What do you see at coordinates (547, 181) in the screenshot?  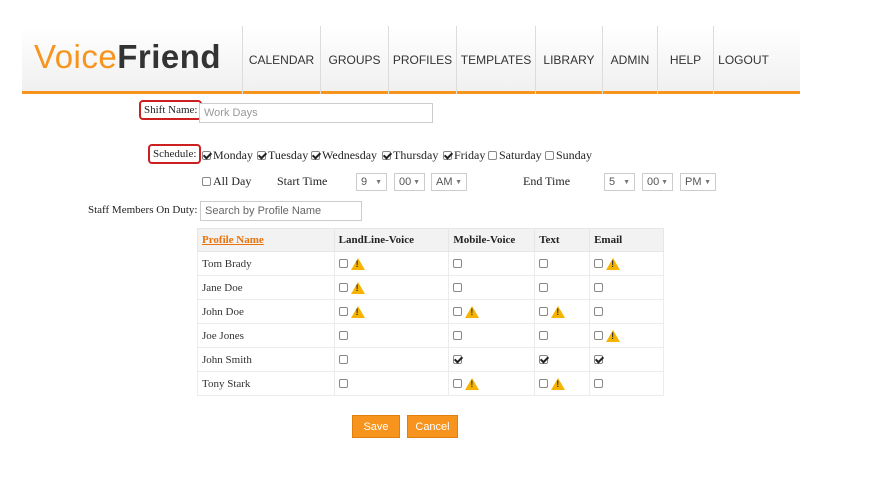 I see `end-time-label: End Time` at bounding box center [547, 181].